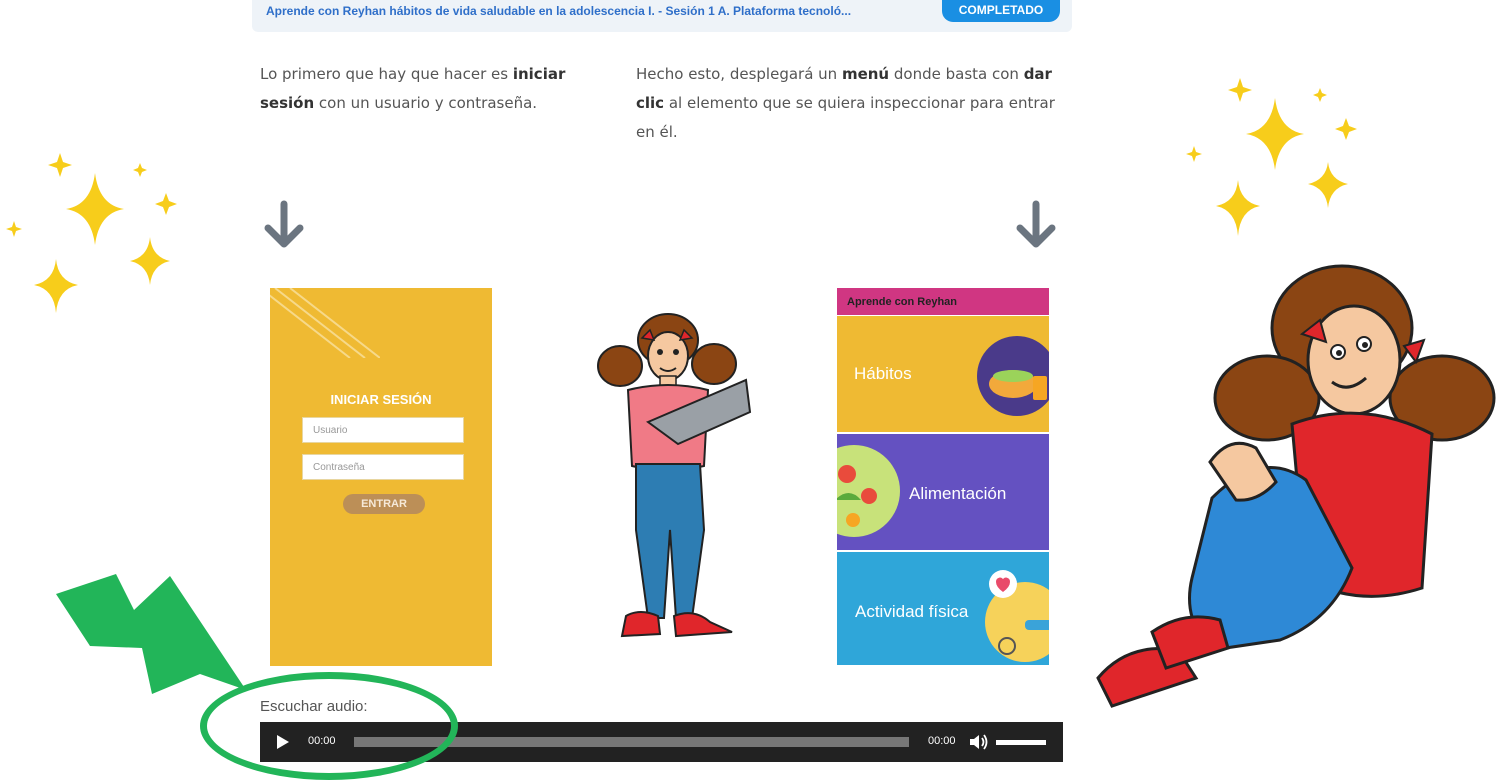 The image size is (1497, 782). I want to click on decorative-stripes, so click(325, 323).